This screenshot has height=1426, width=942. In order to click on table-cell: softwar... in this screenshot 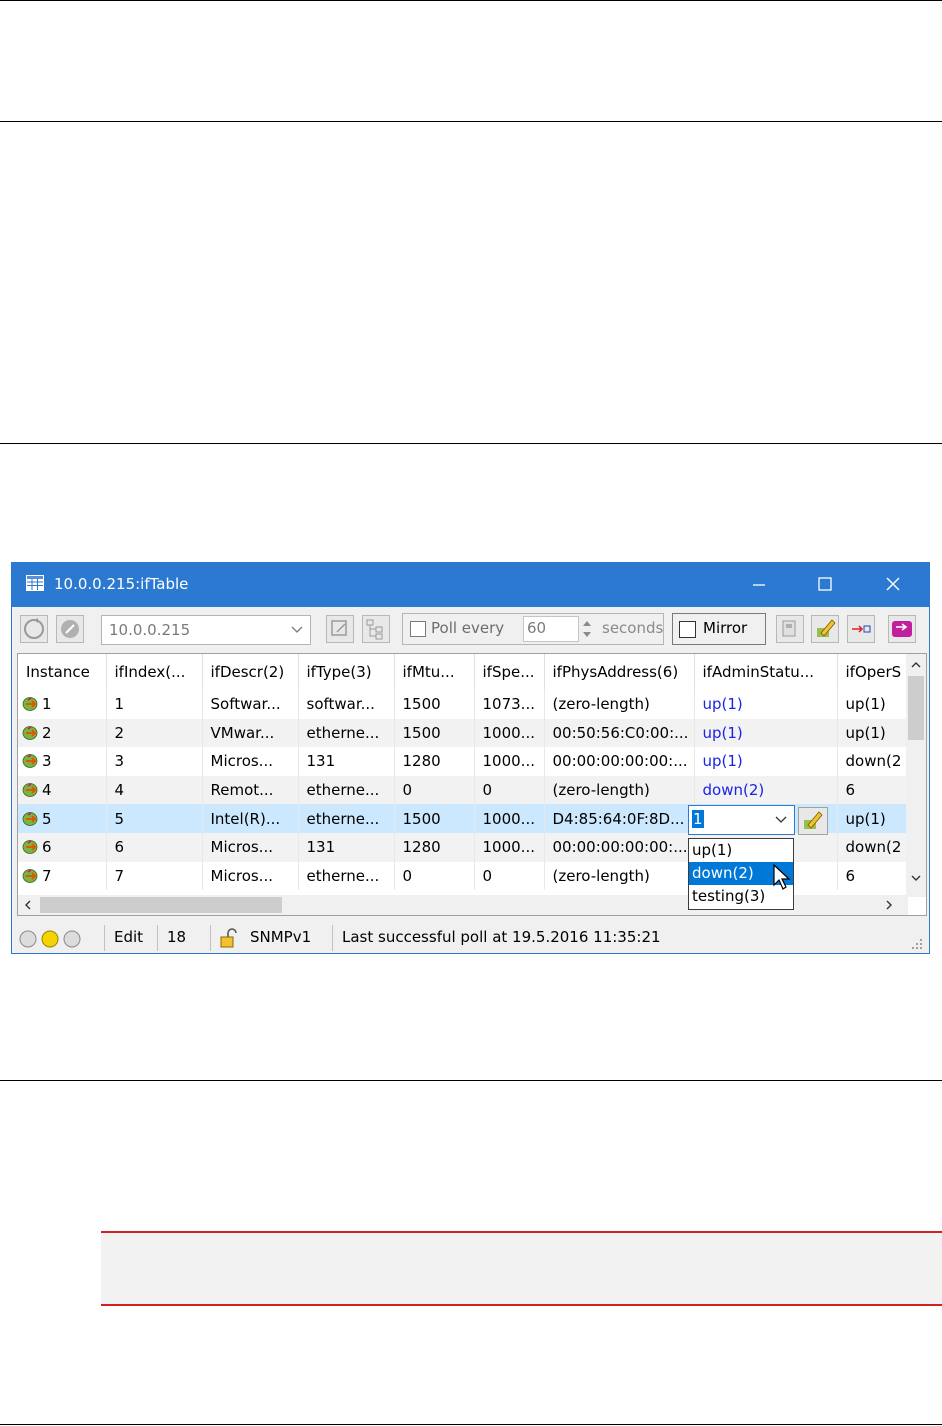, I will do `click(346, 704)`.